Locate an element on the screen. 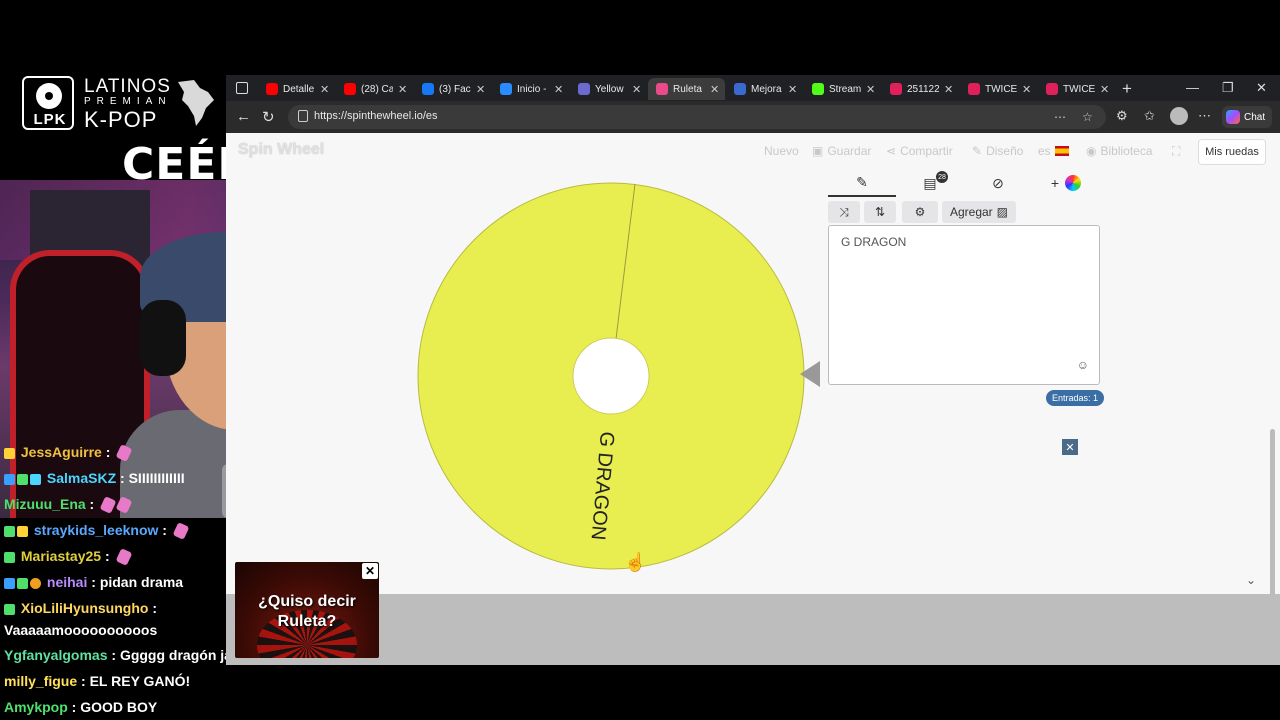 The width and height of the screenshot is (1280, 720). entry-line: G DRAGON is located at coordinates (873, 242).